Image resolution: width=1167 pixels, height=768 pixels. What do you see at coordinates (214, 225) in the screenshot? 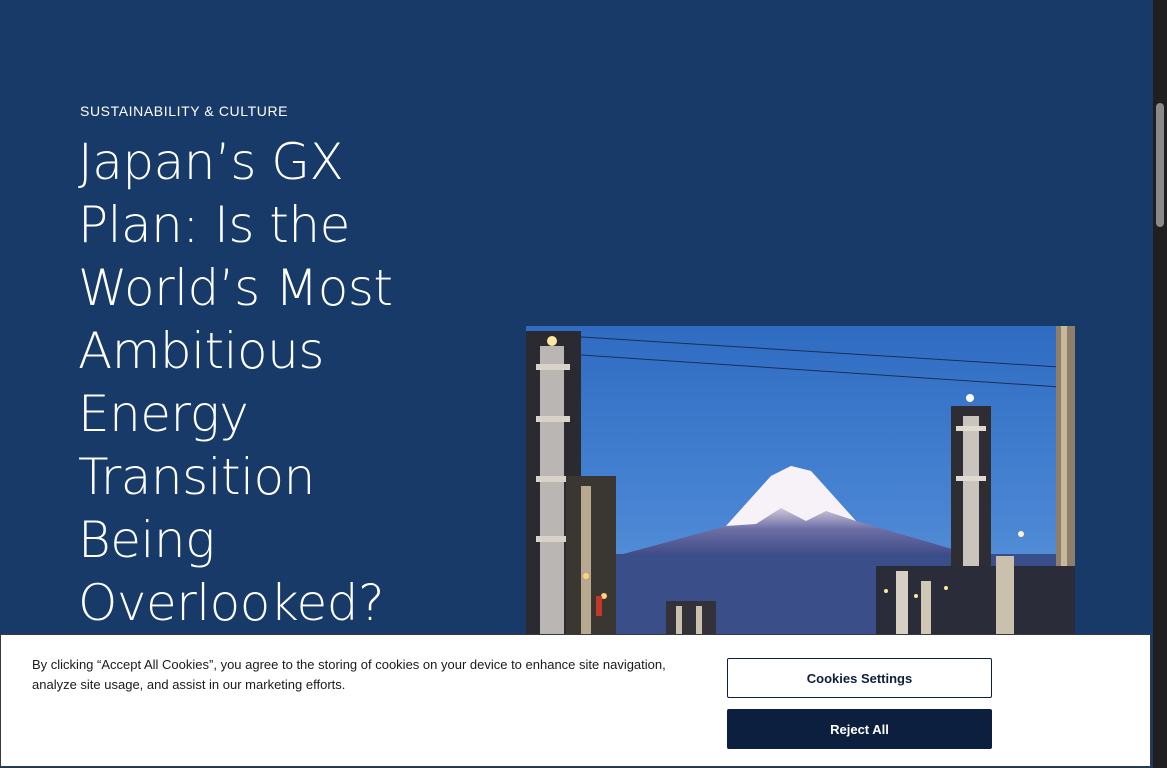
I see `title-line: Plan: Is the` at bounding box center [214, 225].